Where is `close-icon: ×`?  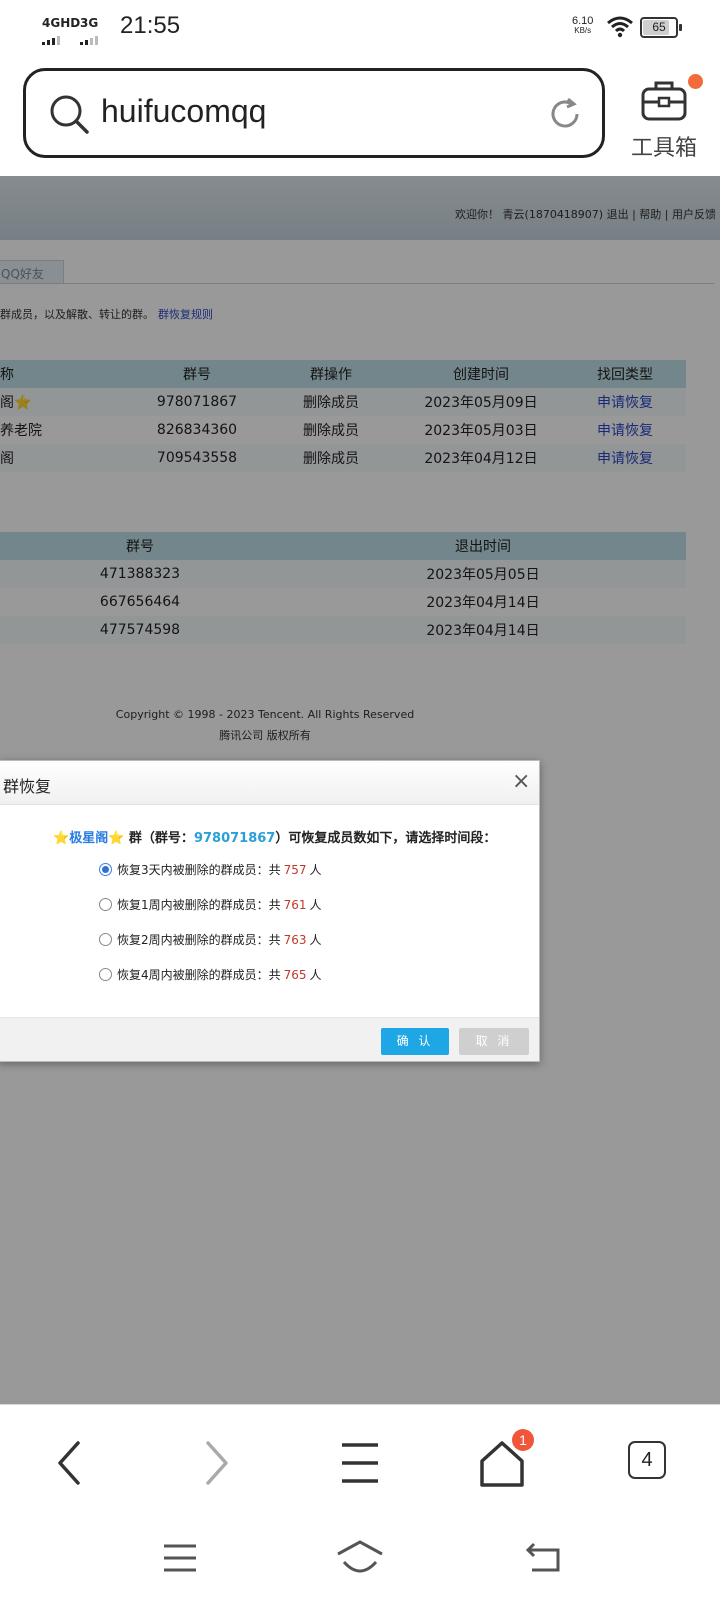 close-icon: × is located at coordinates (521, 781).